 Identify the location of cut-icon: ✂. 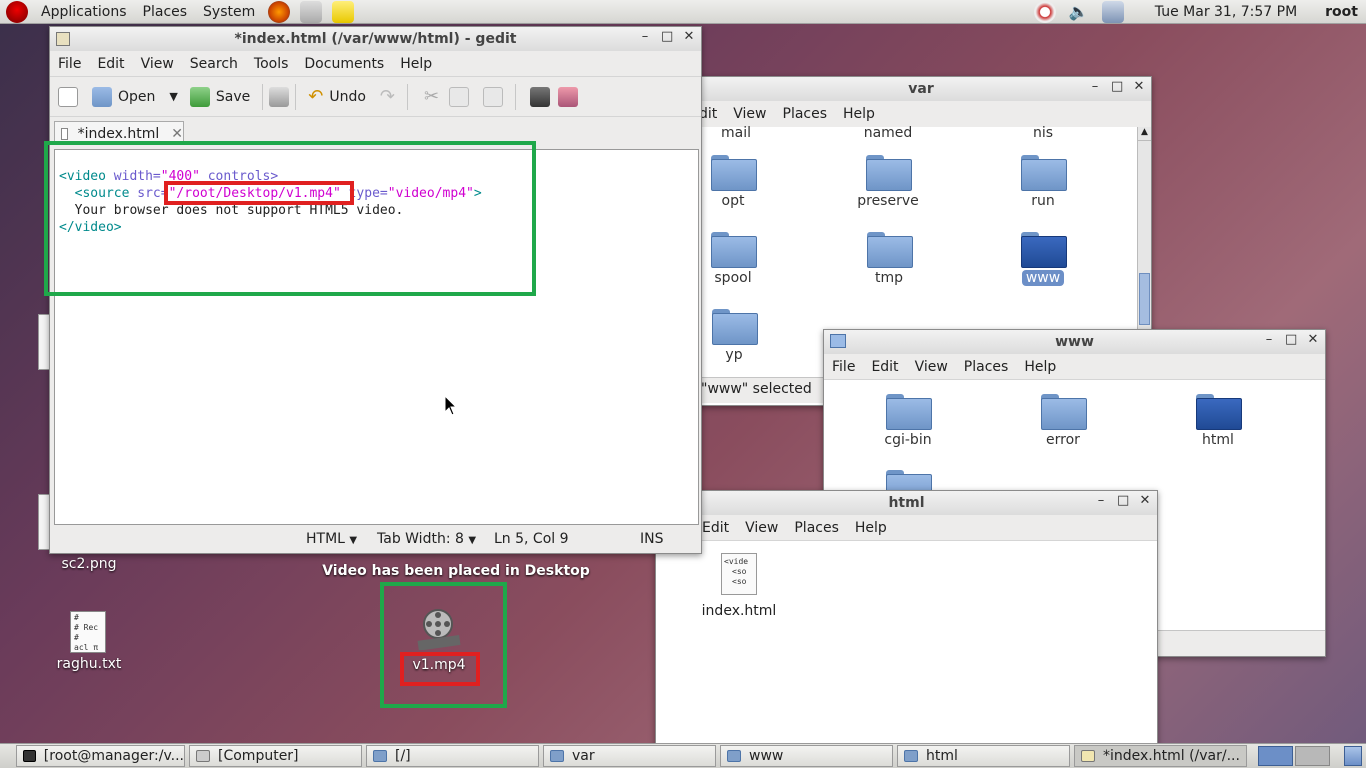
(431, 96).